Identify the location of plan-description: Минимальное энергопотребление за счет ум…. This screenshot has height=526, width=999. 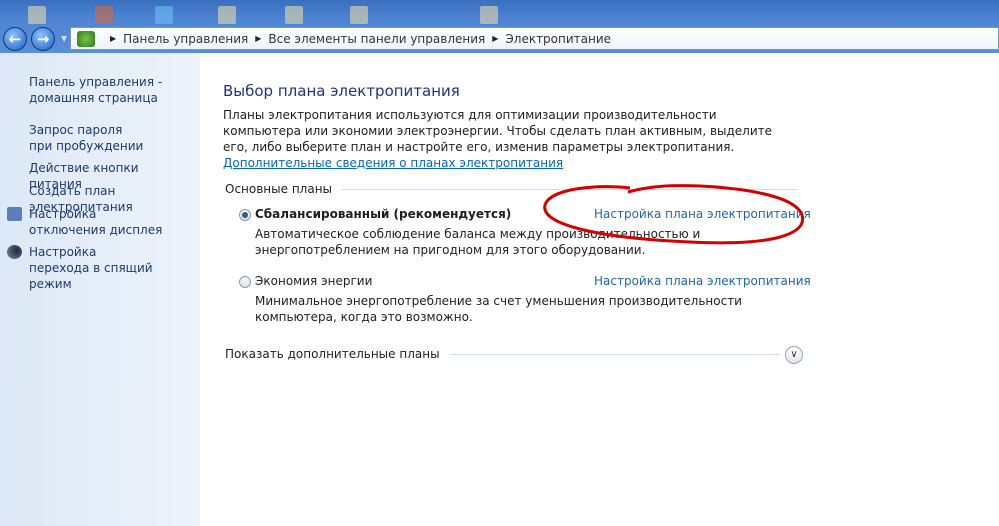
(498, 309).